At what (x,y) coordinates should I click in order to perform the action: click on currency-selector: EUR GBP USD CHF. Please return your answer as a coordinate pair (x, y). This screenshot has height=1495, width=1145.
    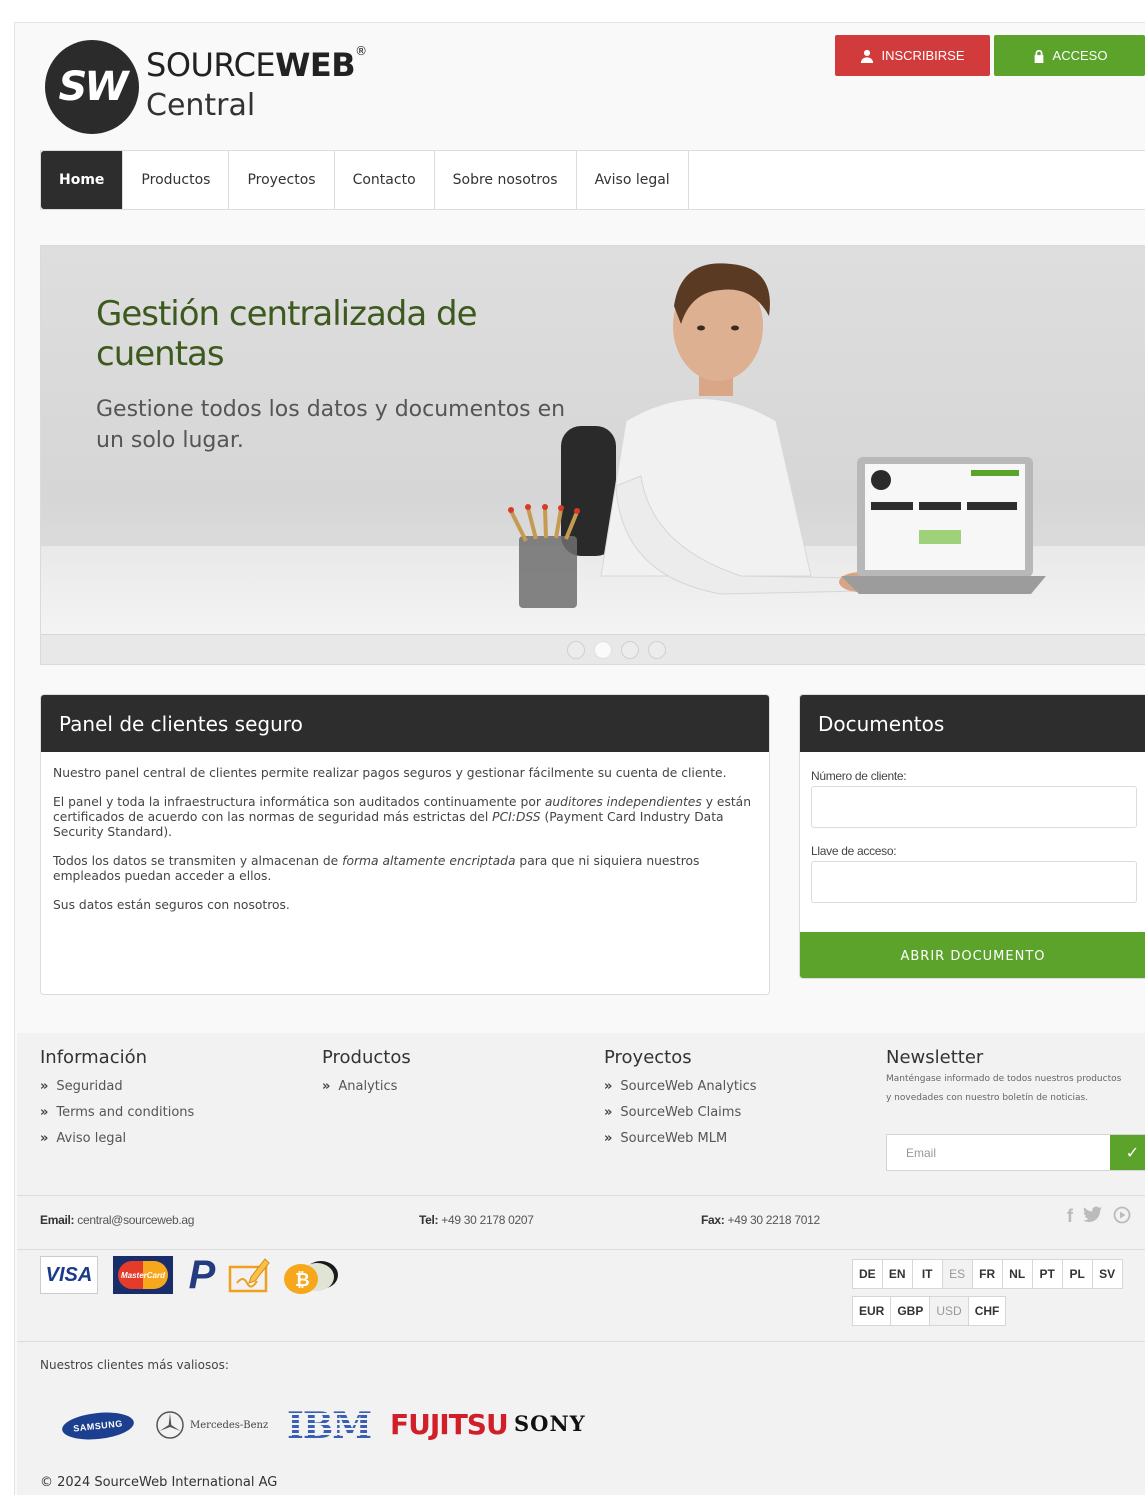
    Looking at the image, I should click on (929, 1311).